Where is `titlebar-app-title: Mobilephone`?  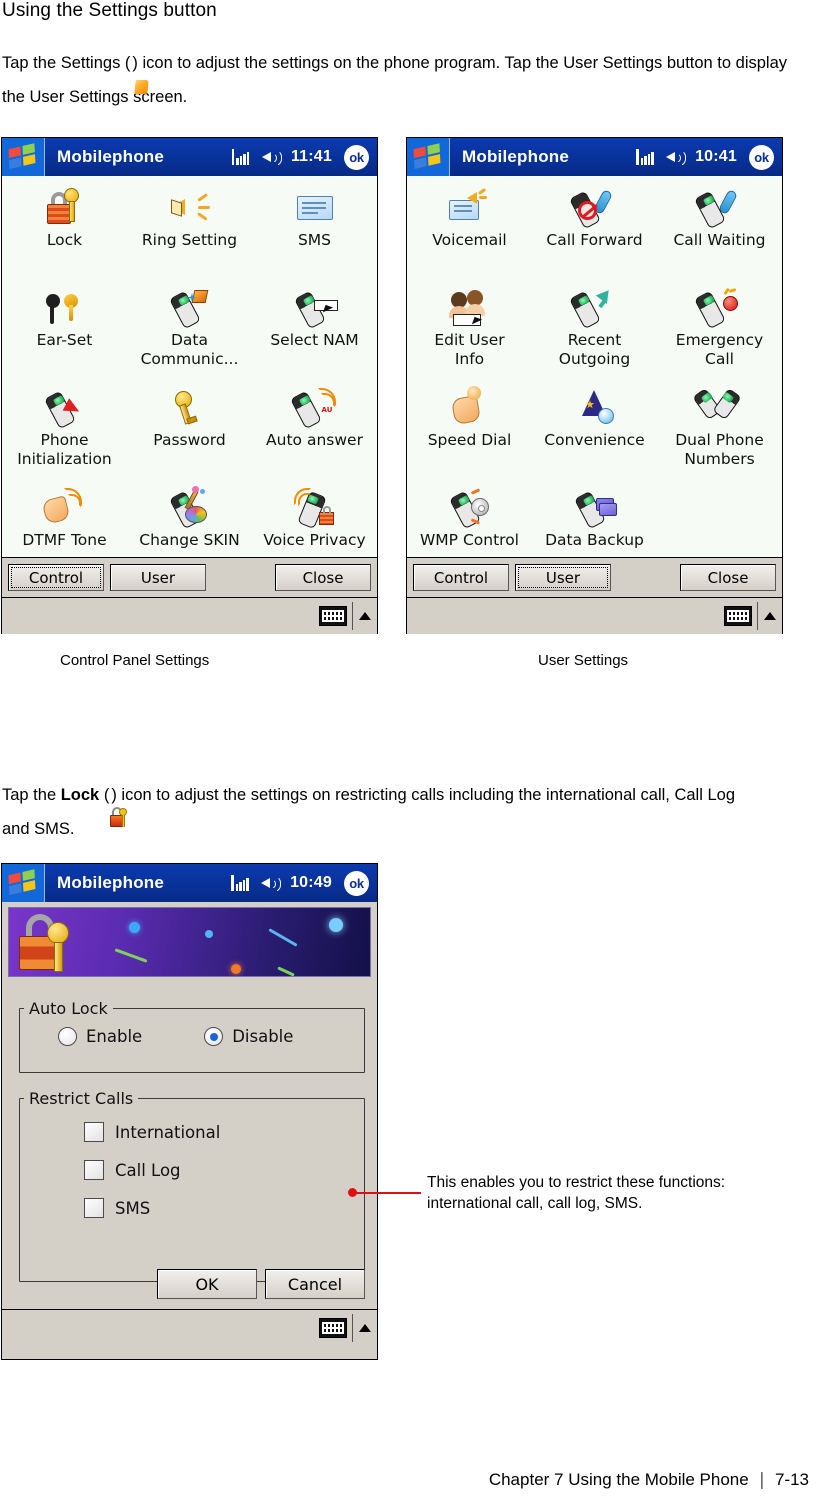
titlebar-app-title: Mobilephone is located at coordinates (111, 882).